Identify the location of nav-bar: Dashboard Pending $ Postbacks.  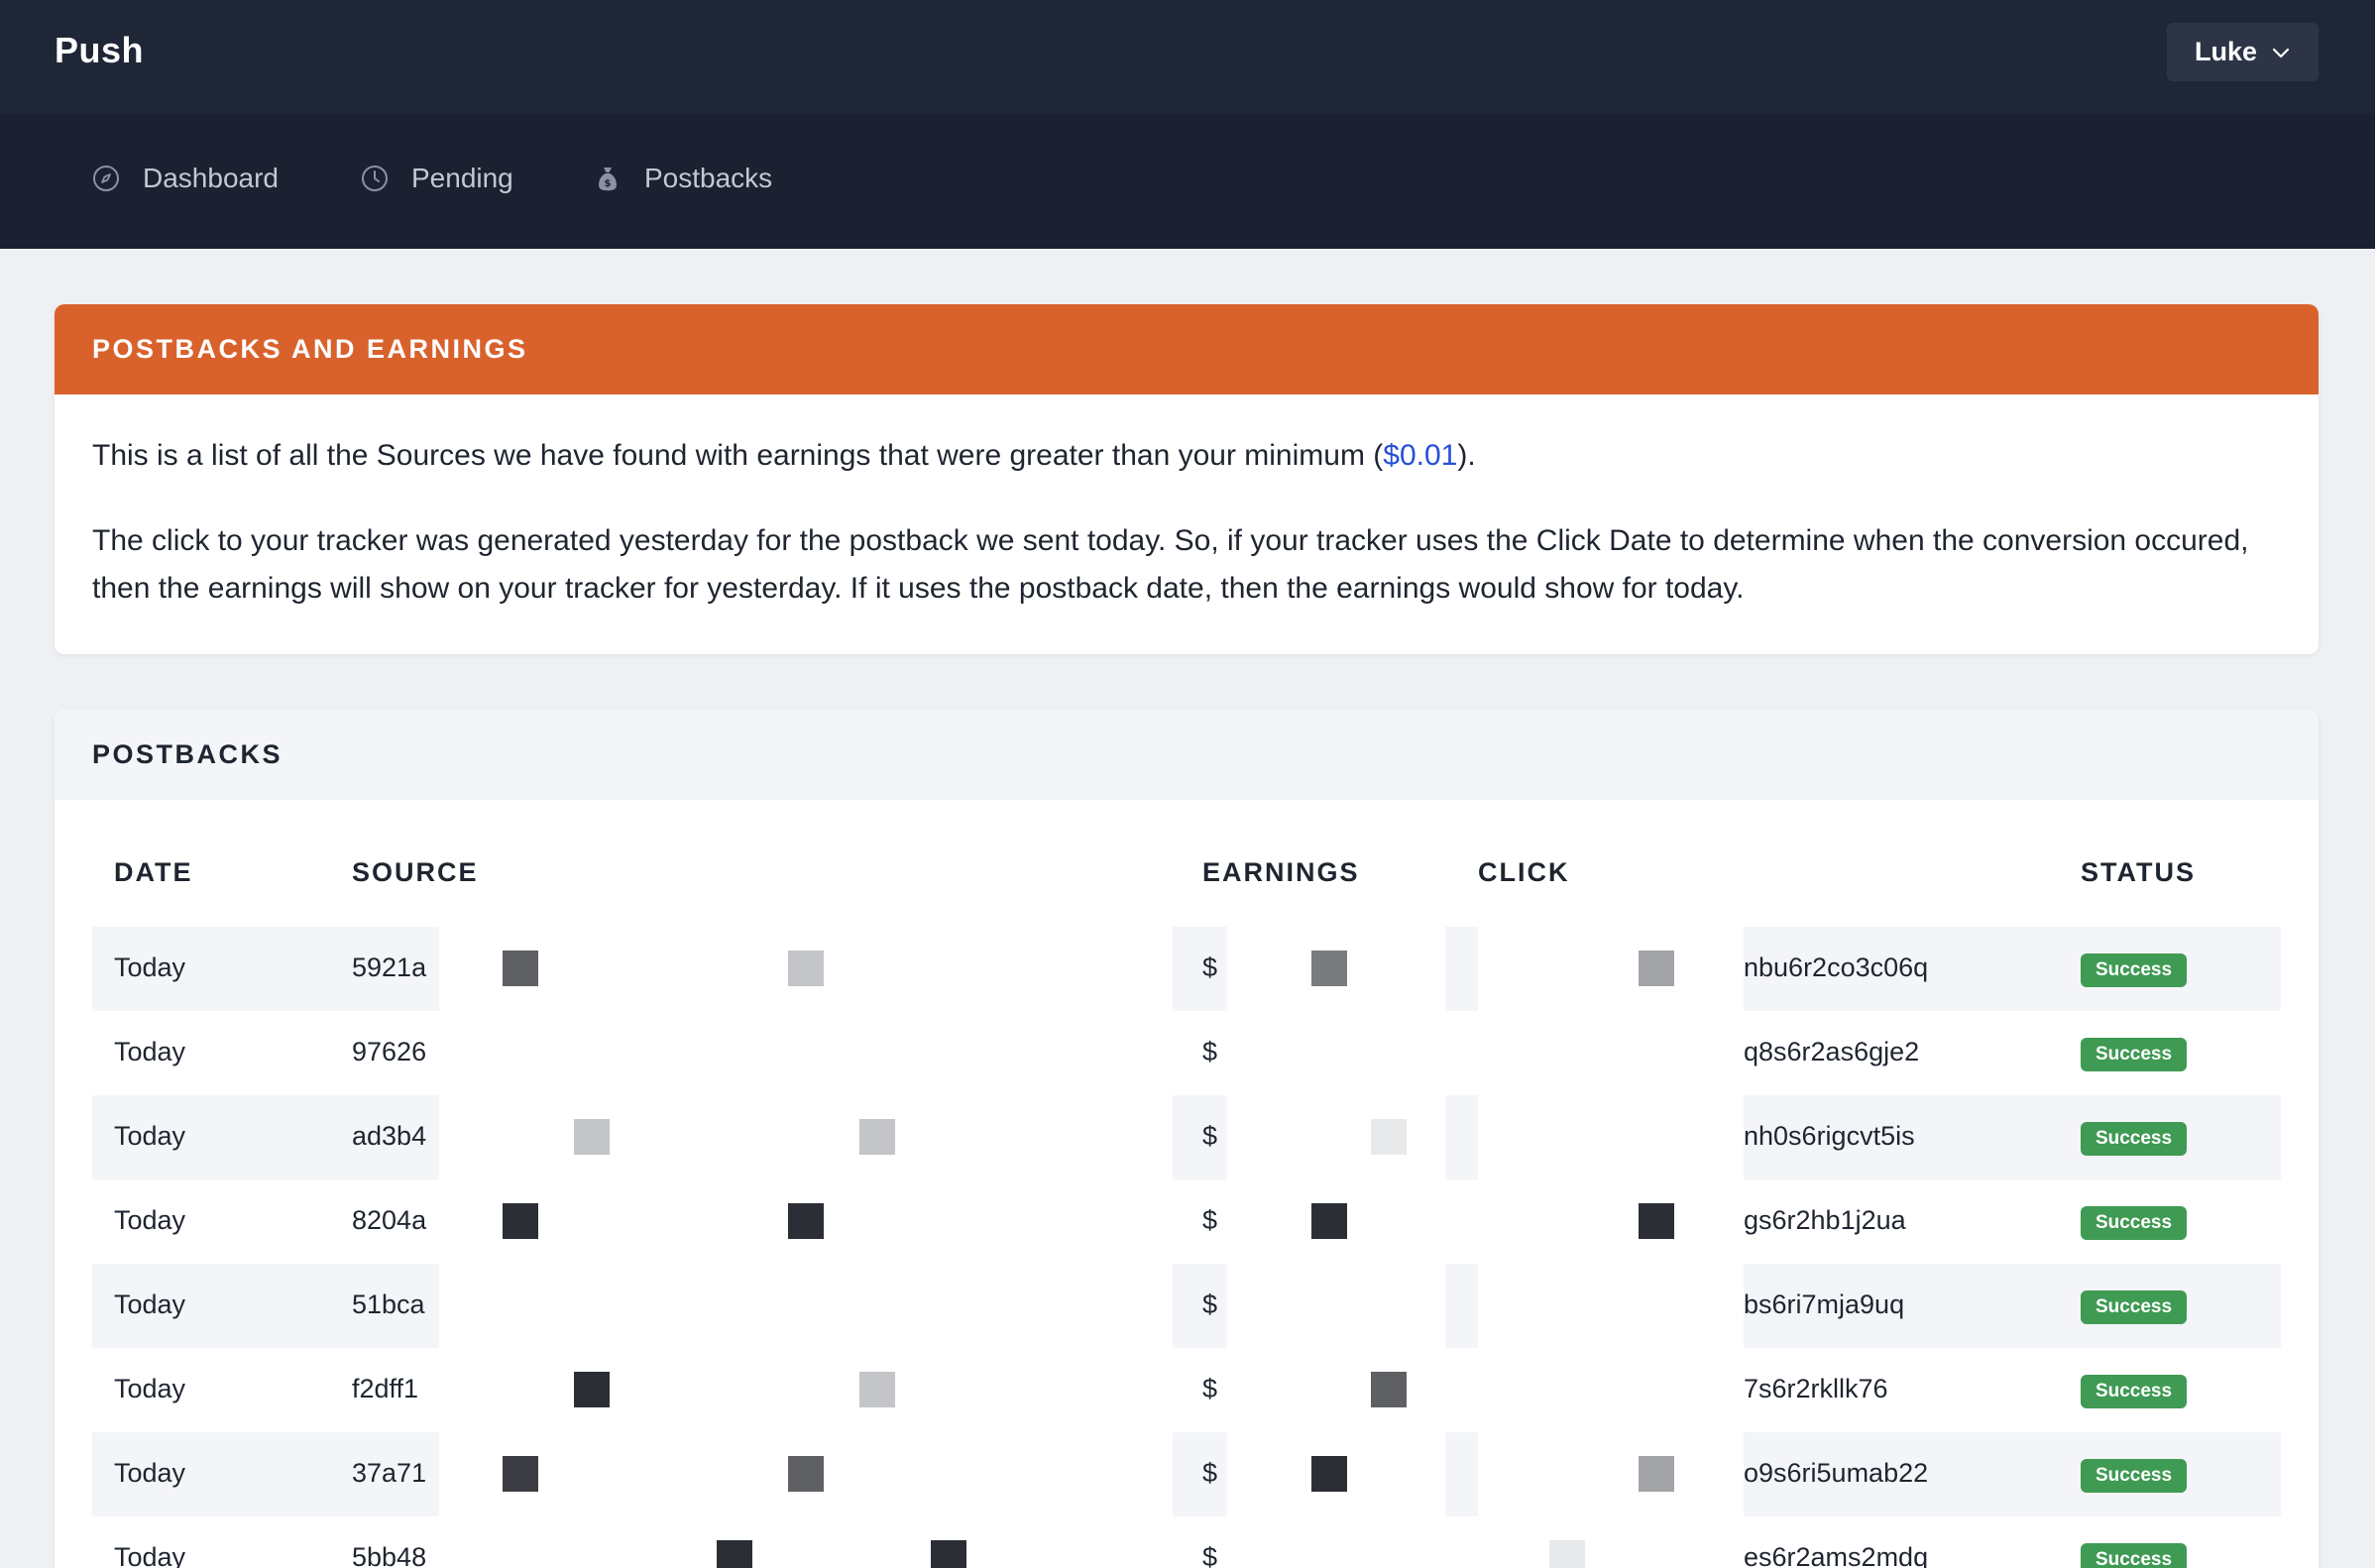
(1187, 181).